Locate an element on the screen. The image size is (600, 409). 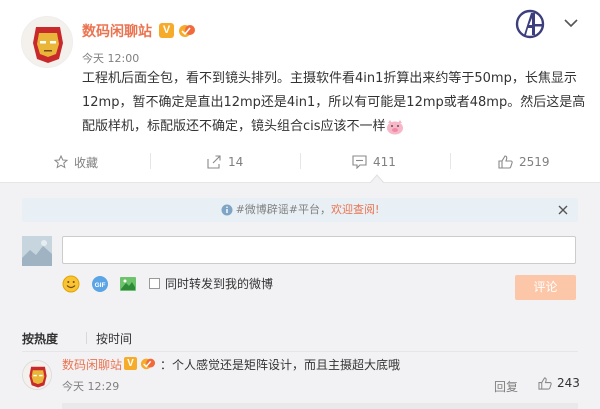
comment-like-count: 243 is located at coordinates (568, 383).